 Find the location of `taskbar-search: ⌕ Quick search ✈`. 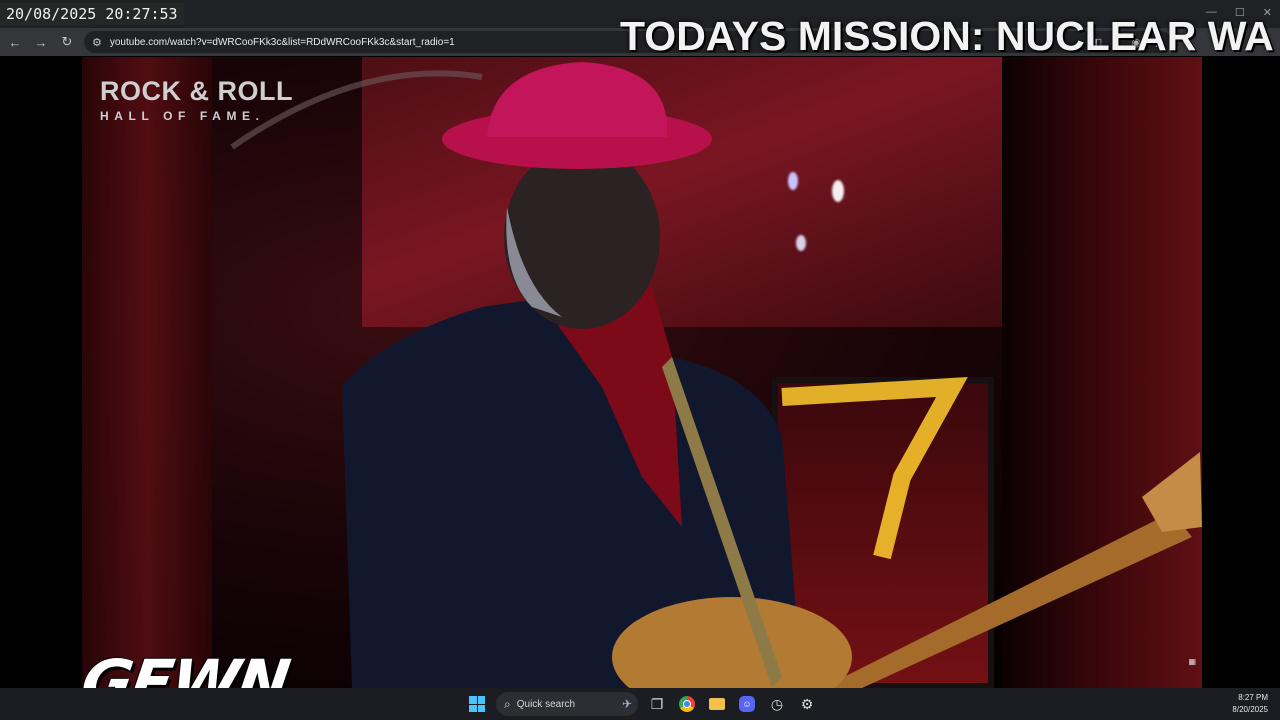

taskbar-search: ⌕ Quick search ✈ is located at coordinates (567, 704).